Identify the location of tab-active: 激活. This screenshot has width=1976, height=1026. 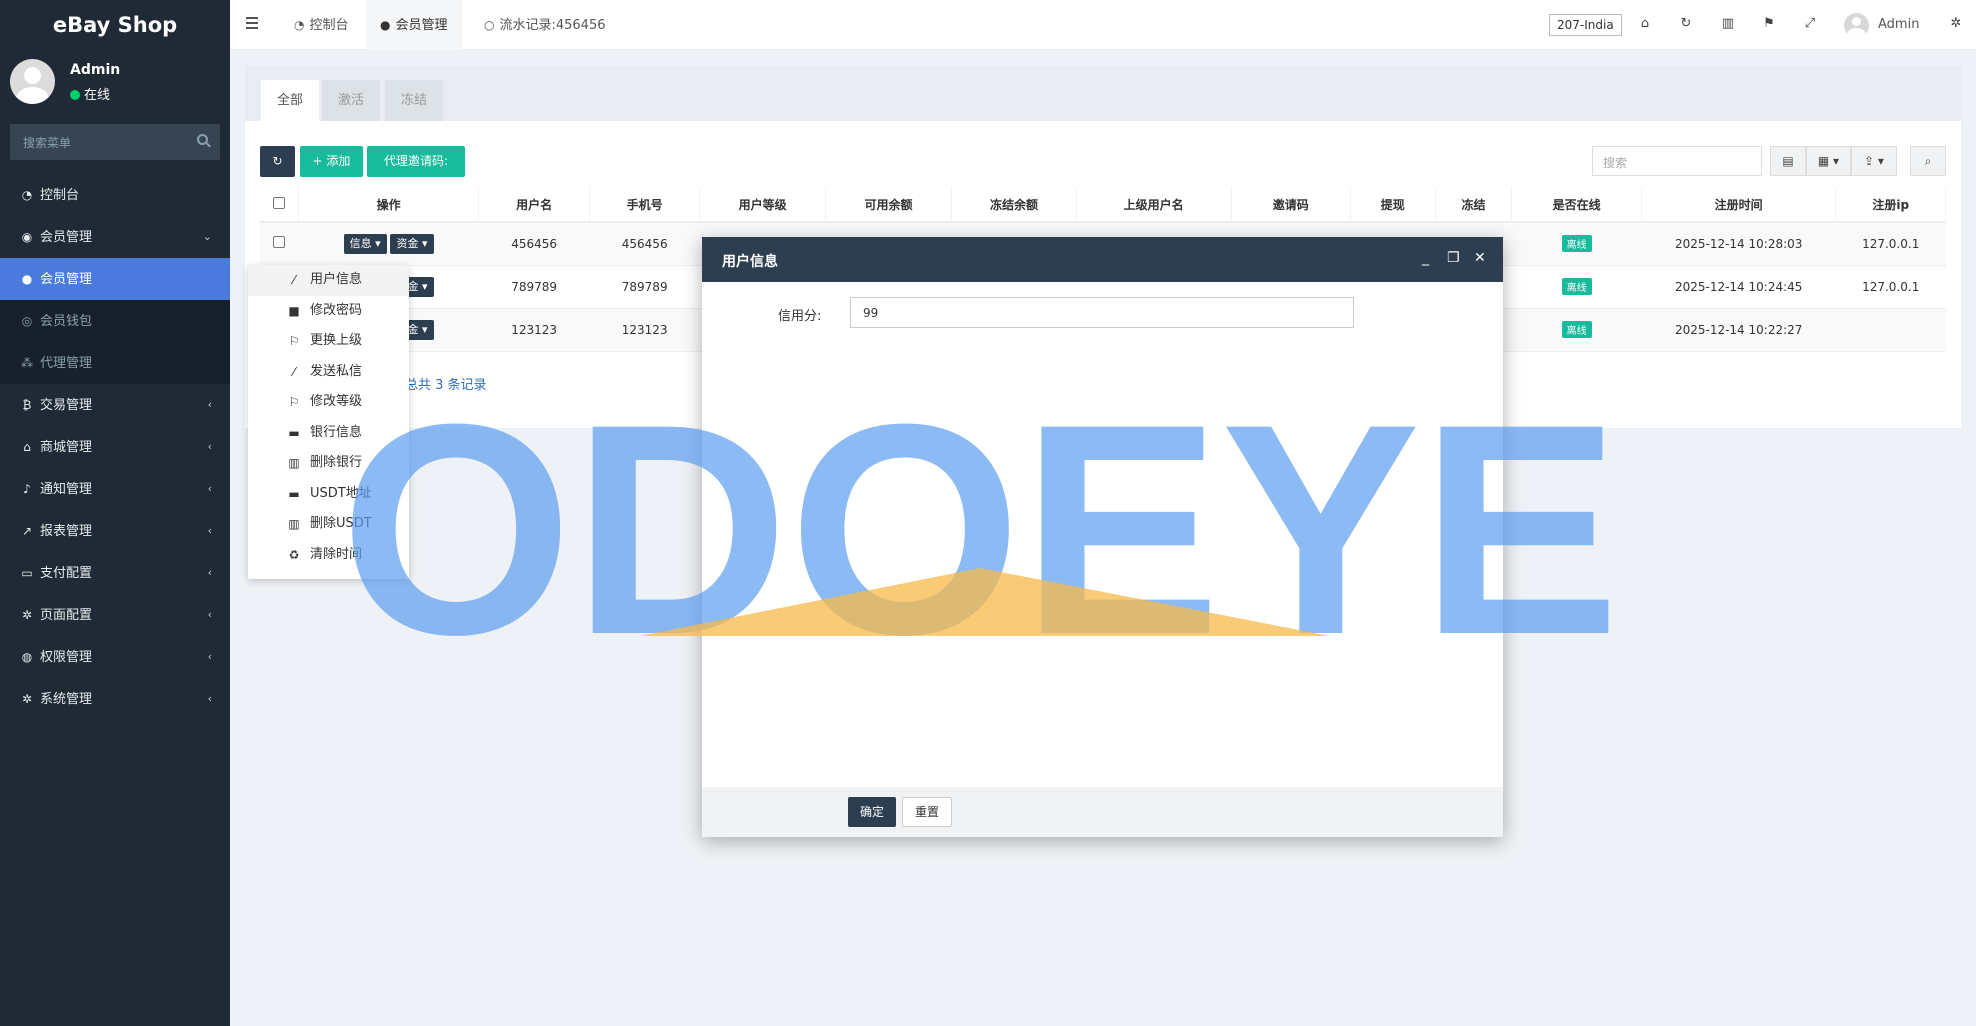
(351, 100).